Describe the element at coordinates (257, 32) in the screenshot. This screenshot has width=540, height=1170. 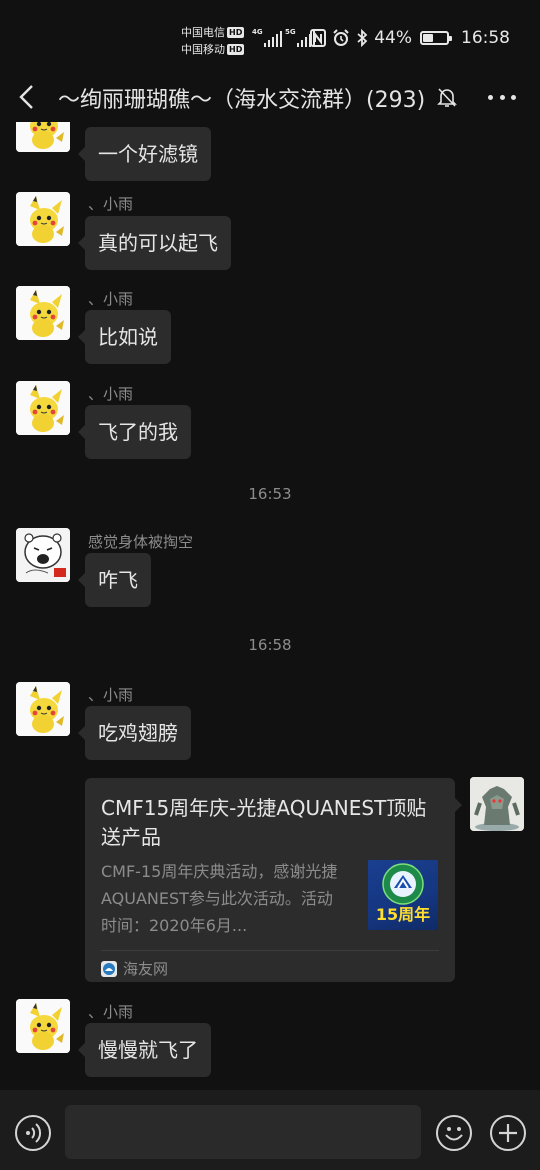
I see `network-4g: 4G` at that location.